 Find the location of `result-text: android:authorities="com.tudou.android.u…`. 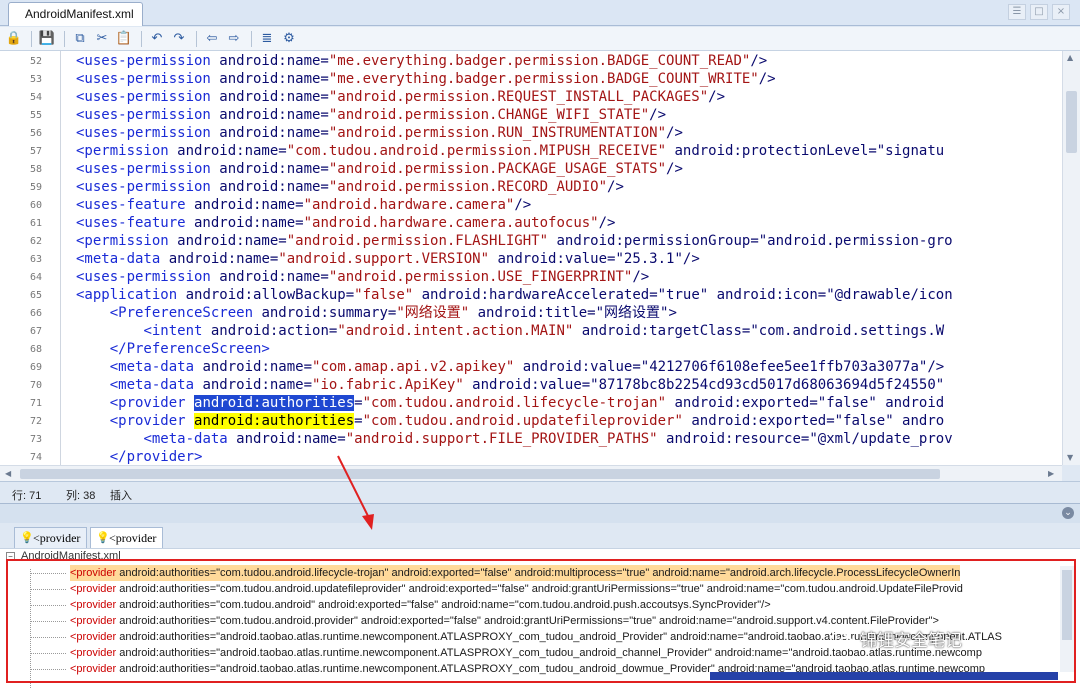

result-text: android:authorities="com.tudou.android.u… is located at coordinates (539, 589).